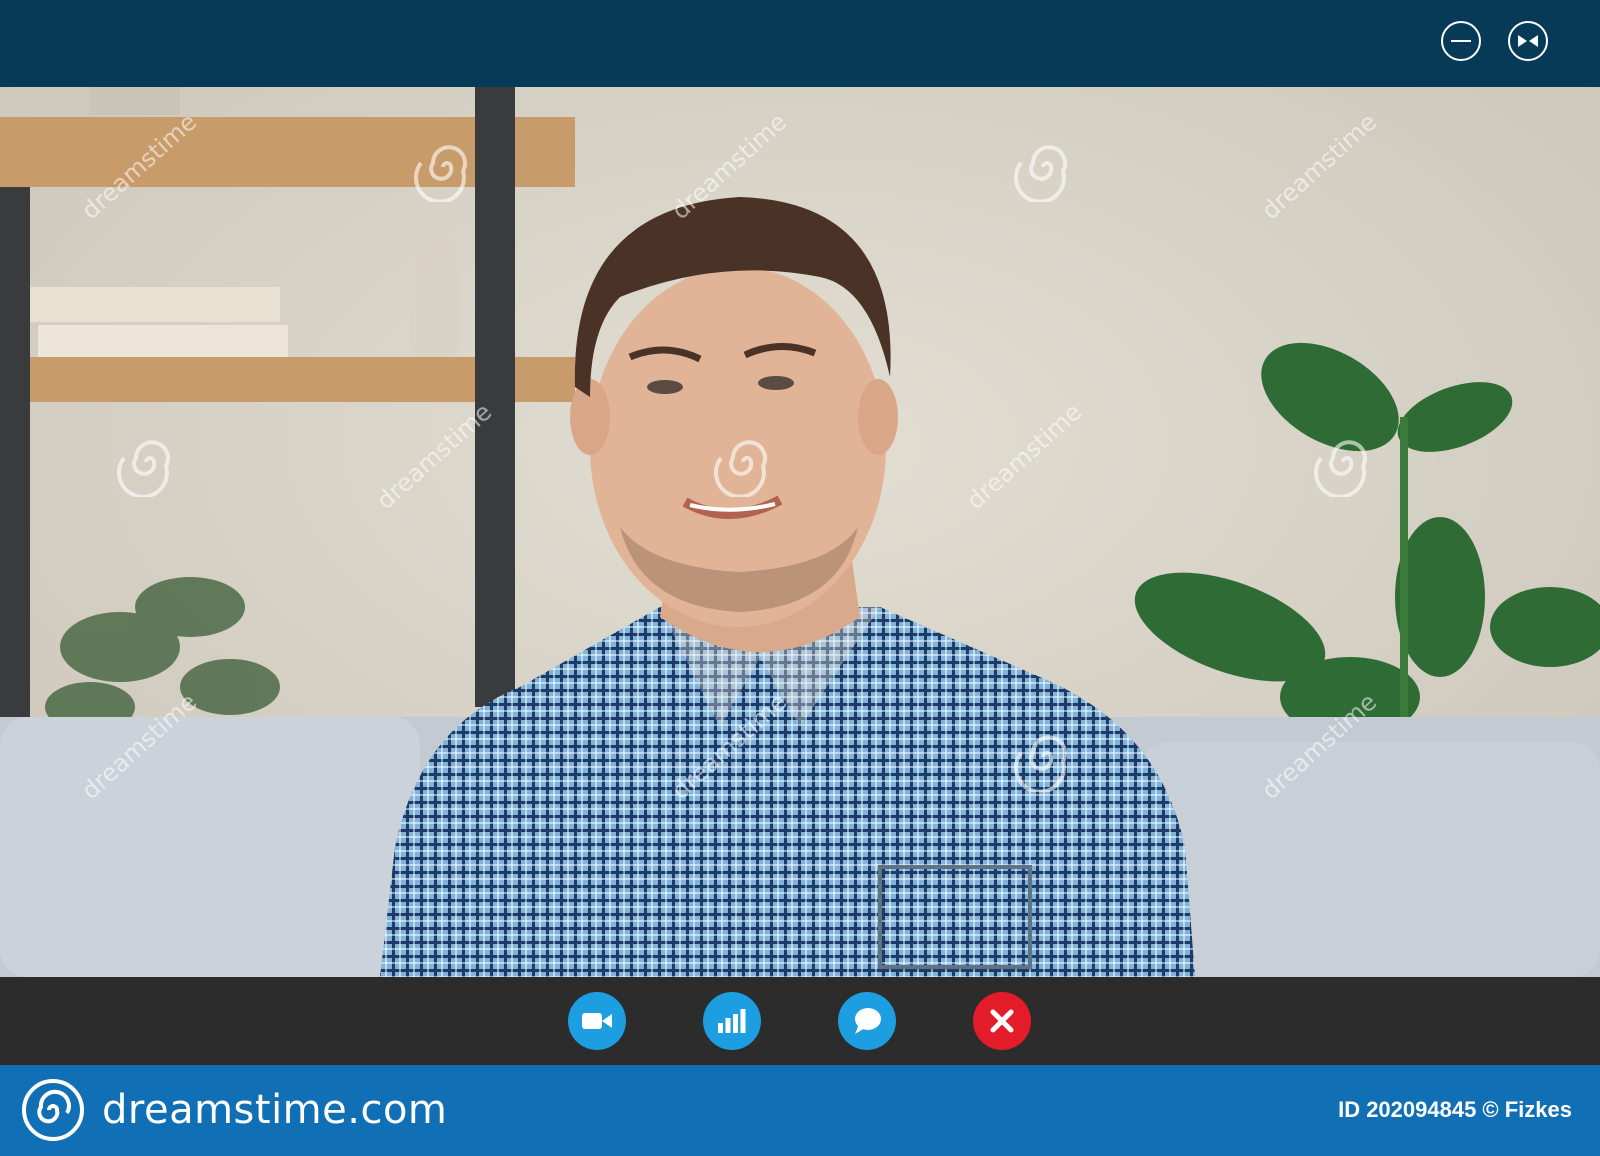  What do you see at coordinates (800, 1021) in the screenshot?
I see `call-controls-bar` at bounding box center [800, 1021].